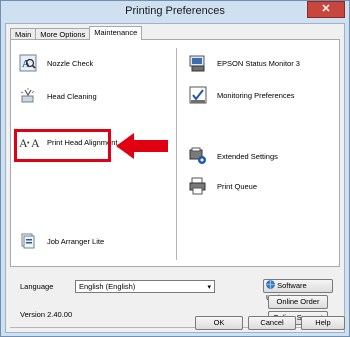 The image size is (350, 337). What do you see at coordinates (142, 146) in the screenshot?
I see `pointer-arrow-icon` at bounding box center [142, 146].